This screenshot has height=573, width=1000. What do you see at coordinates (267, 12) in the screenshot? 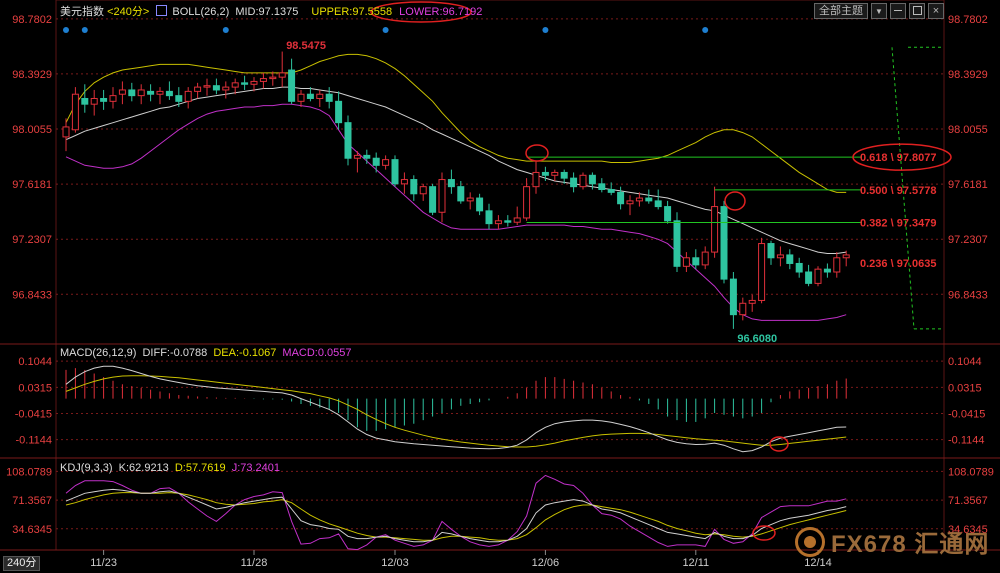
I see `mid-value: MID:97.1375` at bounding box center [267, 12].